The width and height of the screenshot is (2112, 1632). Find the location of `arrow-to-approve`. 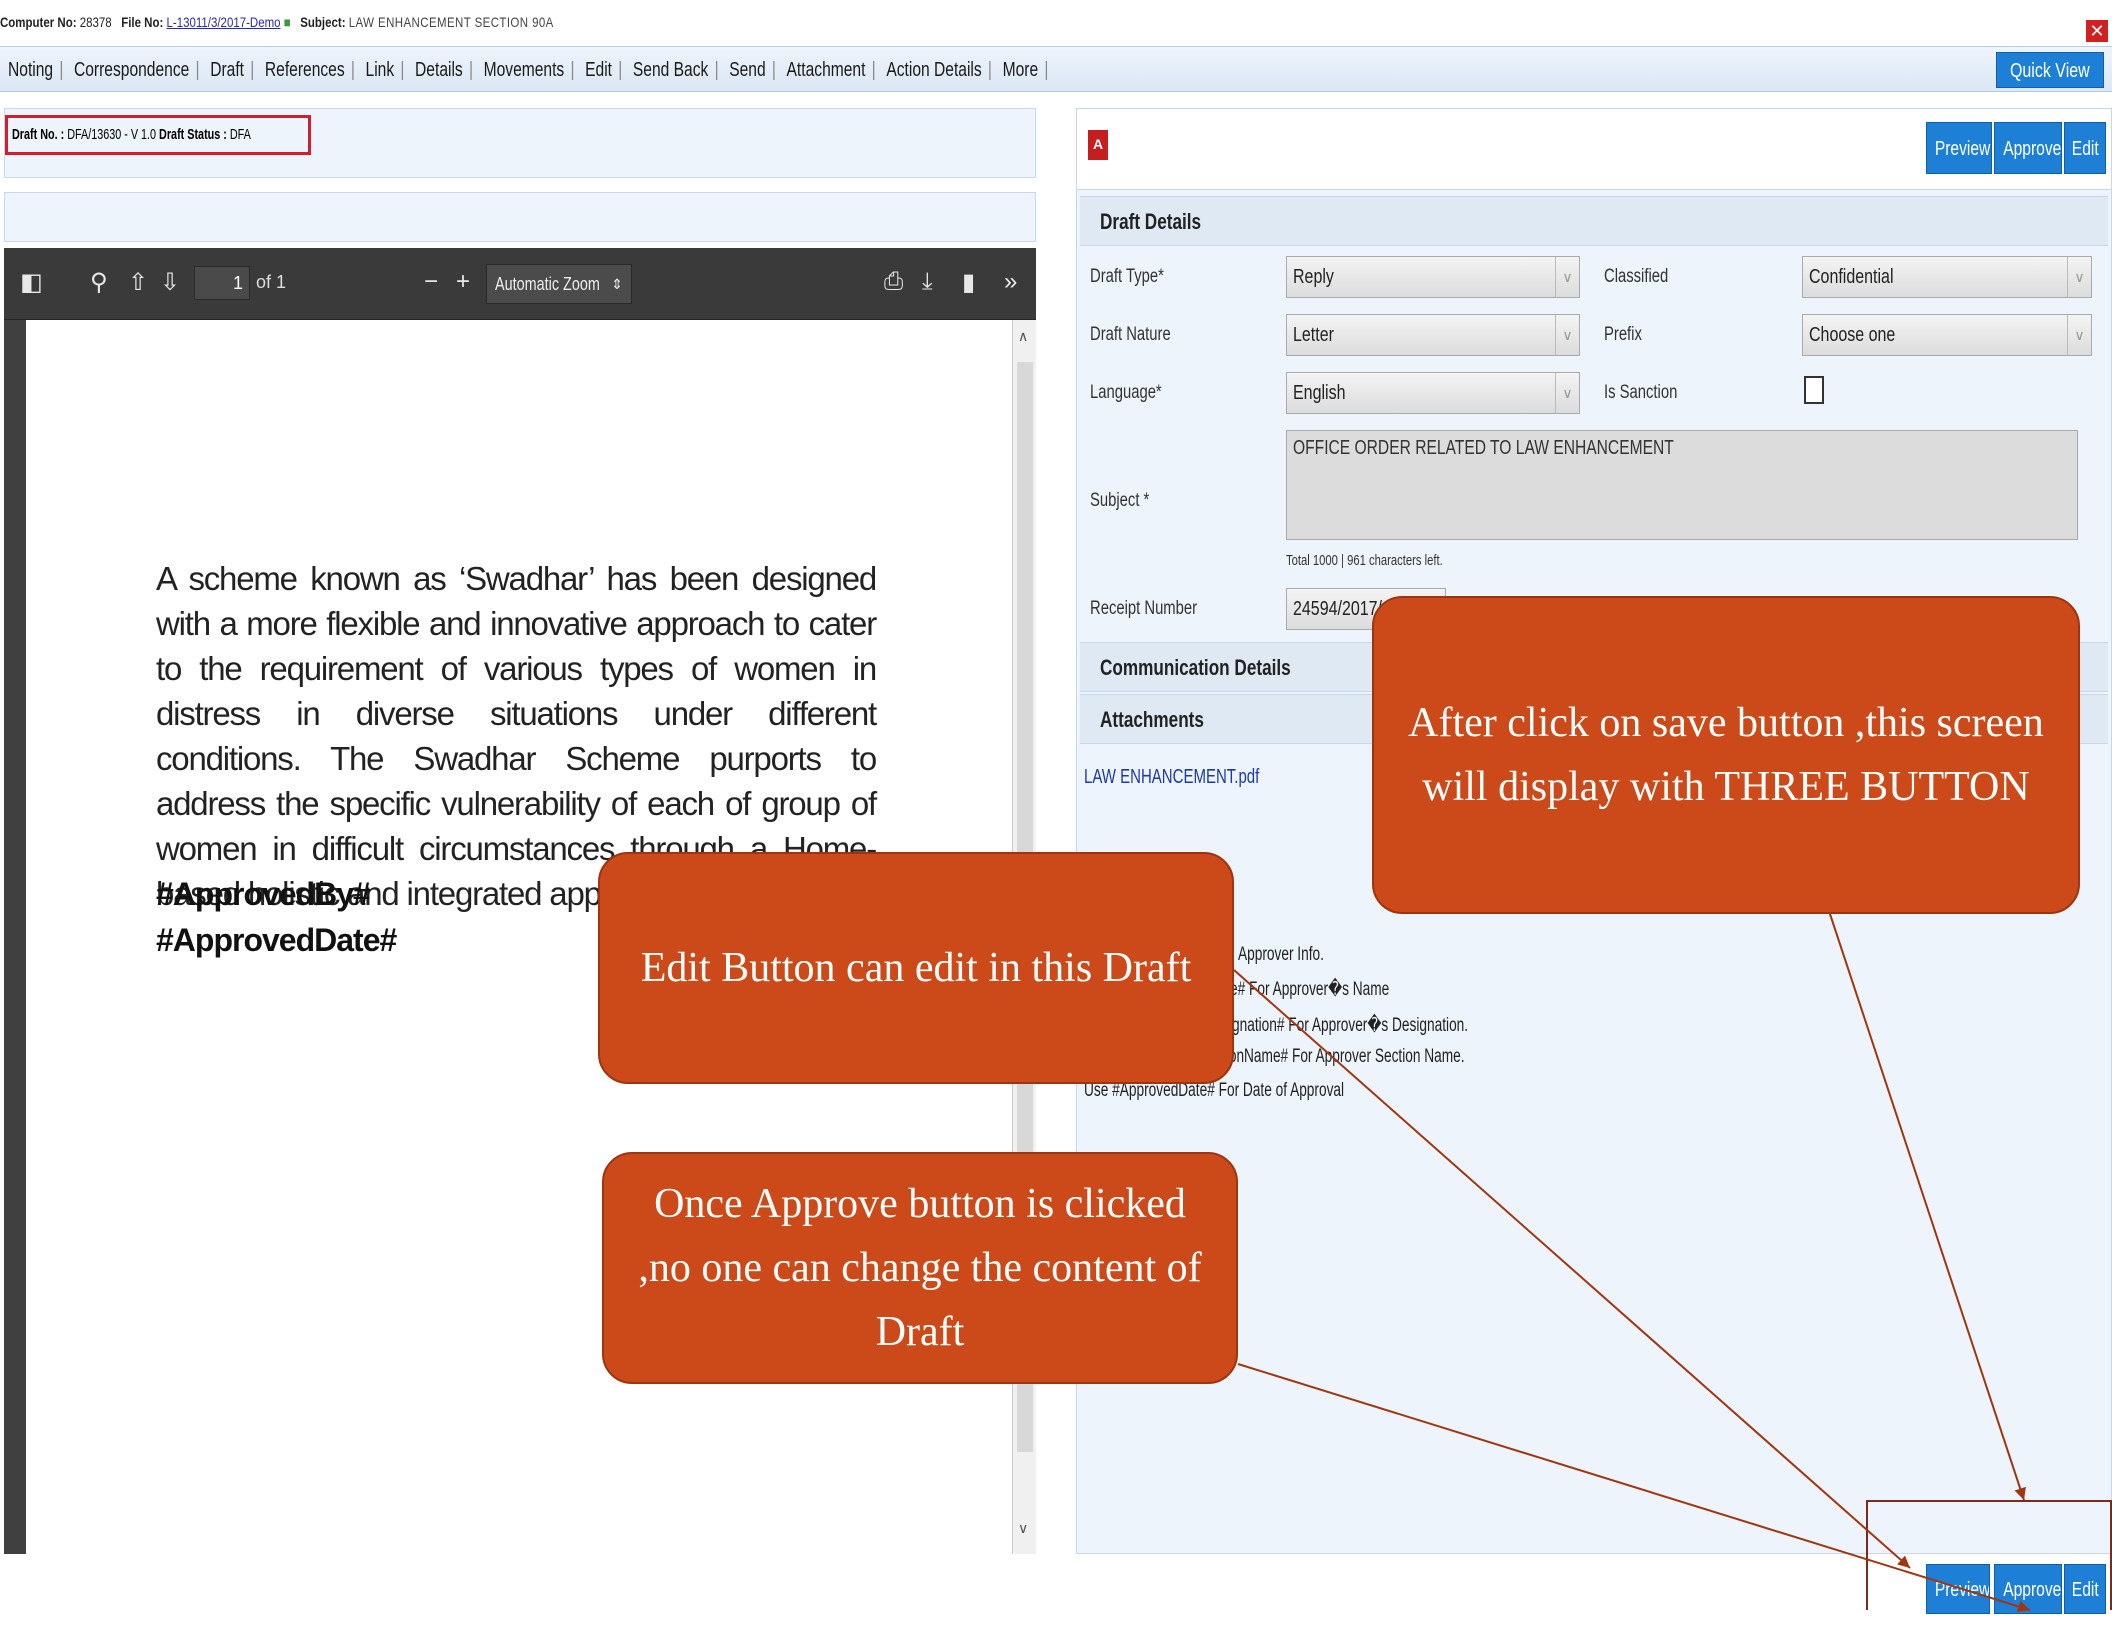

arrow-to-approve is located at coordinates (1634, 1488).